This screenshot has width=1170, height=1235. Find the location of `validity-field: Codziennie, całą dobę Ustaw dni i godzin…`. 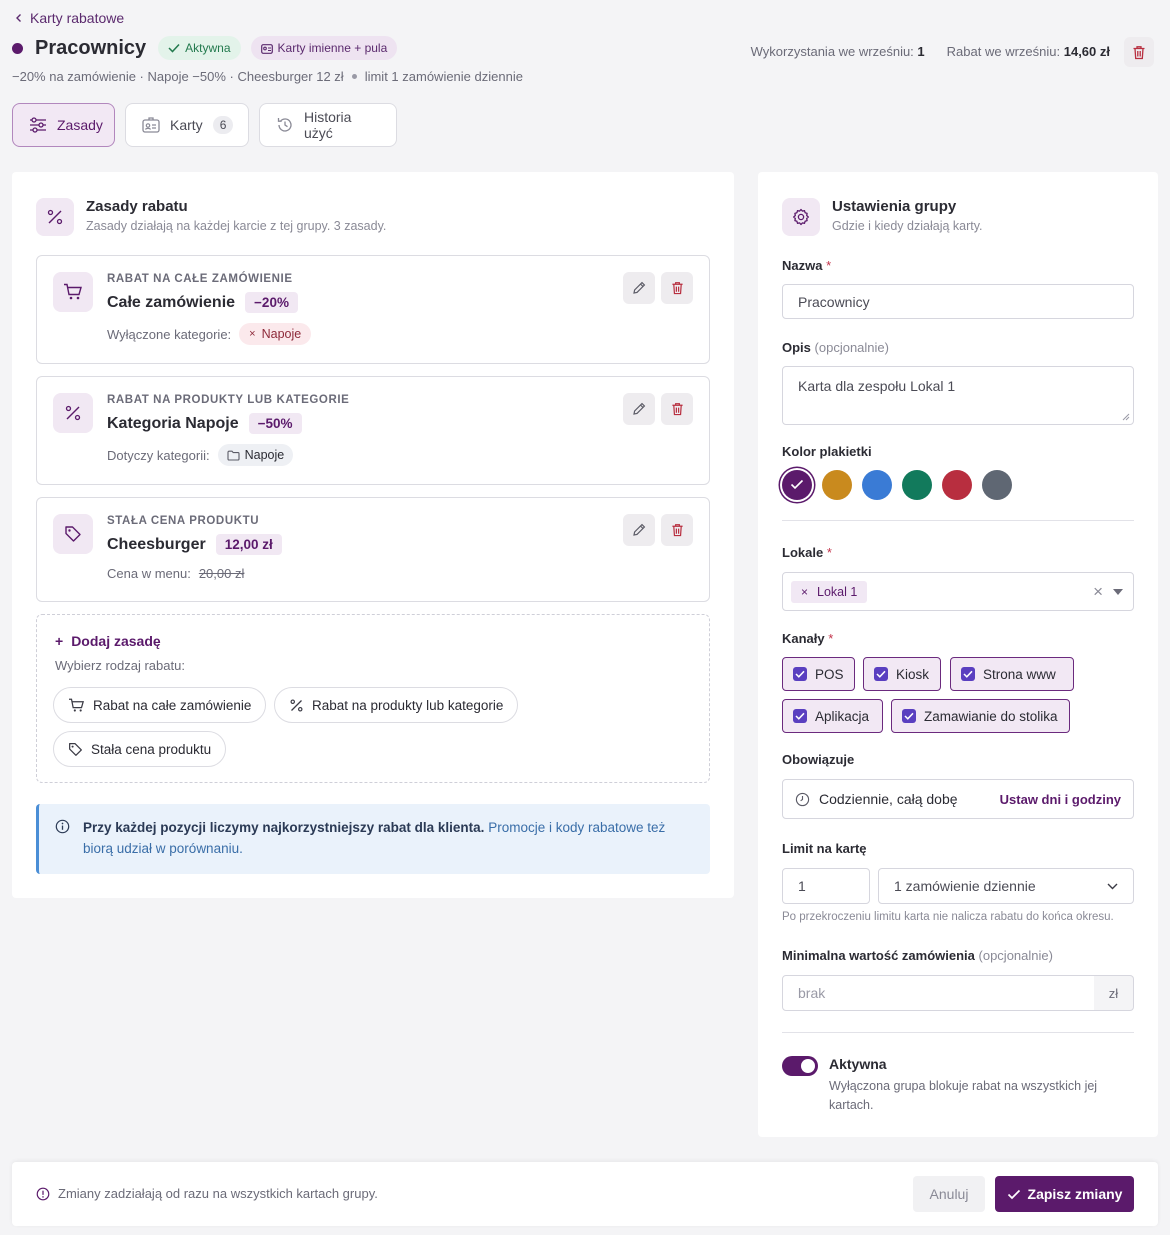

validity-field: Codziennie, całą dobę Ustaw dni i godzin… is located at coordinates (958, 799).